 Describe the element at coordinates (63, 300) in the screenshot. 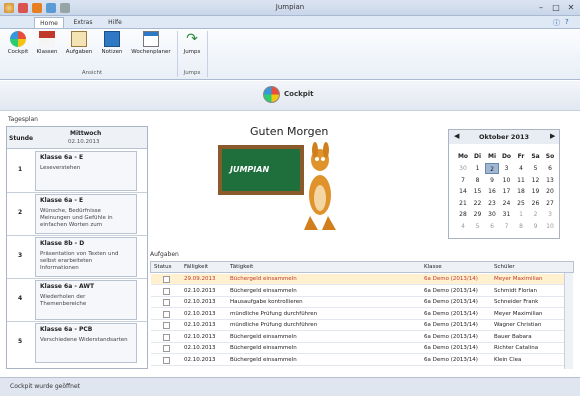

I see `lesson-text: Wiederholen der Themenbereiche` at that location.